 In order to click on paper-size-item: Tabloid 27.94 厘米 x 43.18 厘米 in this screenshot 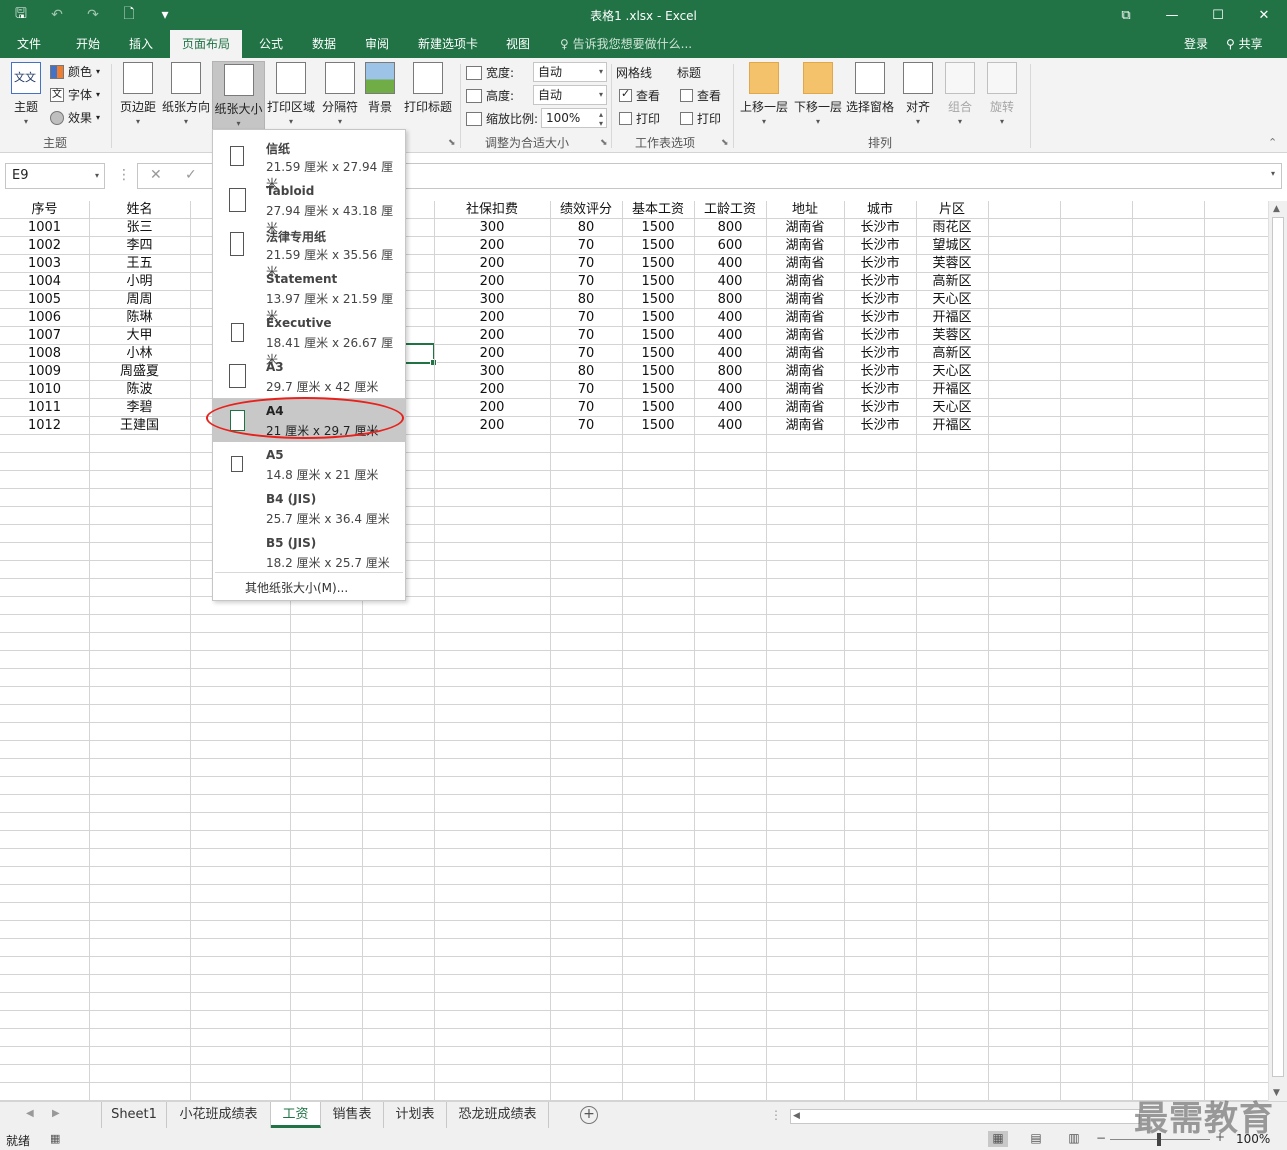, I will do `click(309, 206)`.